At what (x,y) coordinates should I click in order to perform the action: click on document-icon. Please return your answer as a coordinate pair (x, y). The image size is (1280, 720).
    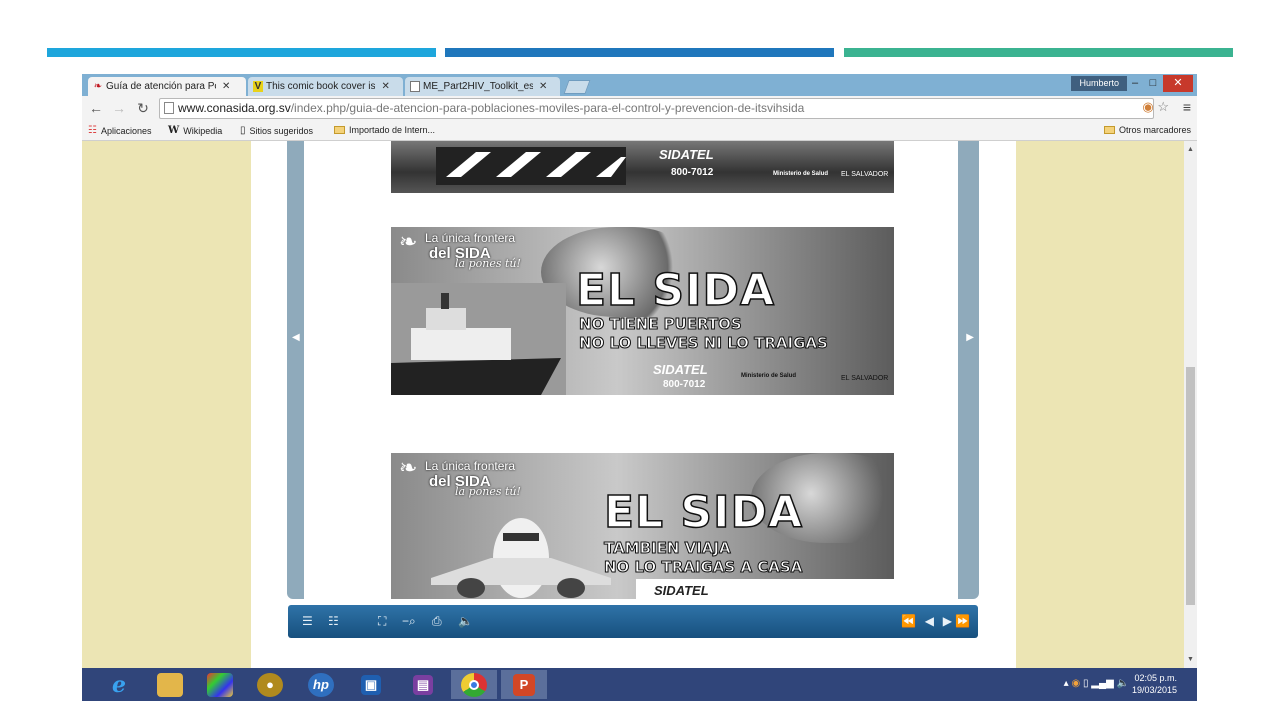
    Looking at the image, I should click on (415, 86).